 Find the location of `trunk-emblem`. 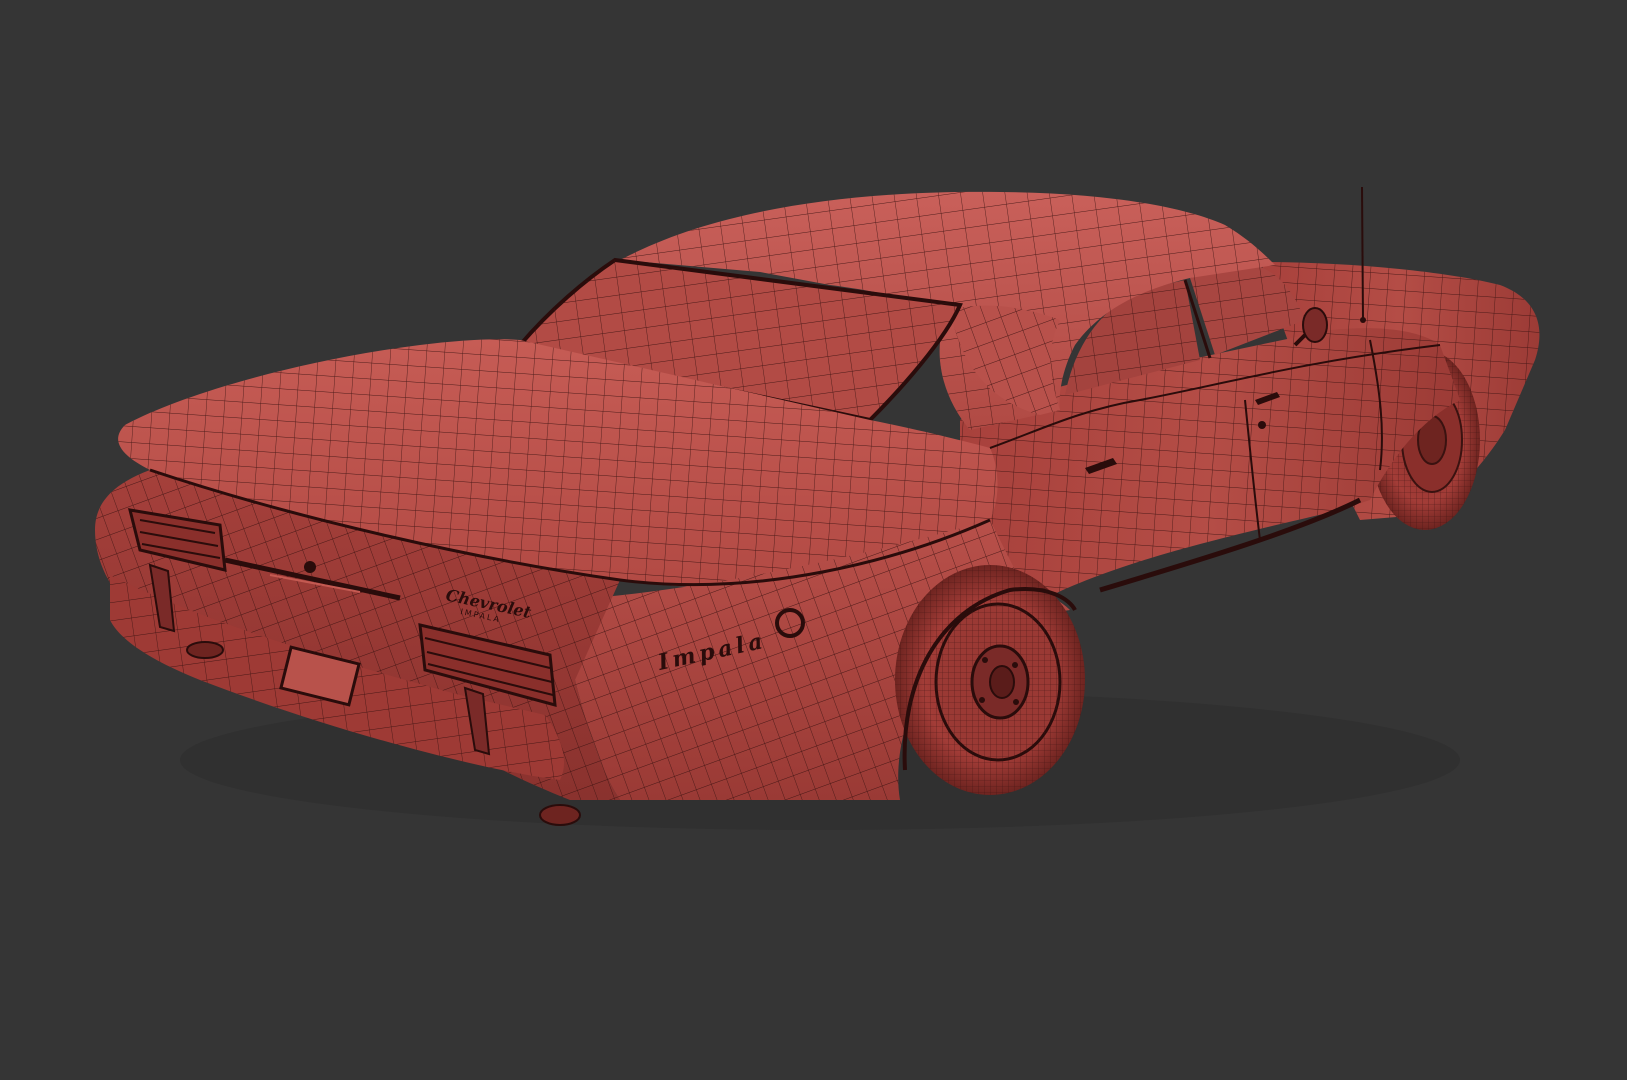

trunk-emblem is located at coordinates (310, 567).